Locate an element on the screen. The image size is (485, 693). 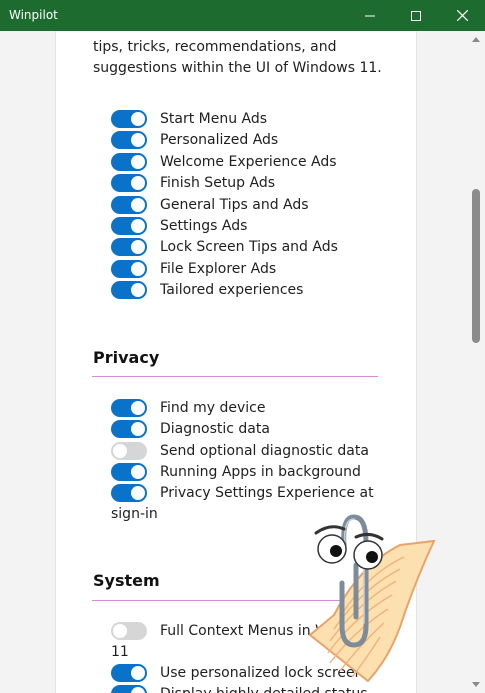
close-icon is located at coordinates (462, 15).